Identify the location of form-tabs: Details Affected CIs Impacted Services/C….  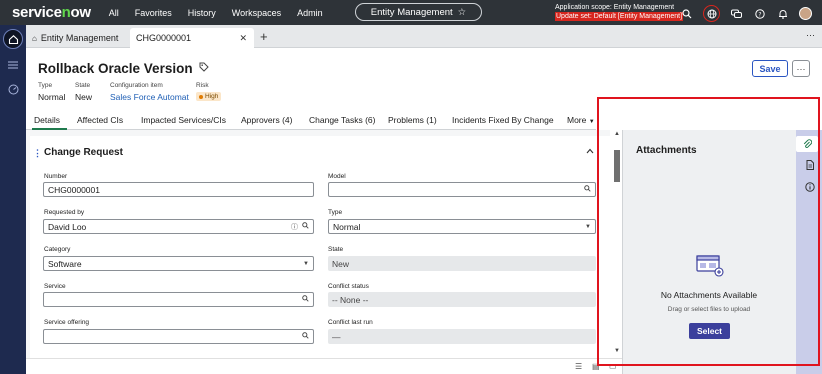
(311, 120).